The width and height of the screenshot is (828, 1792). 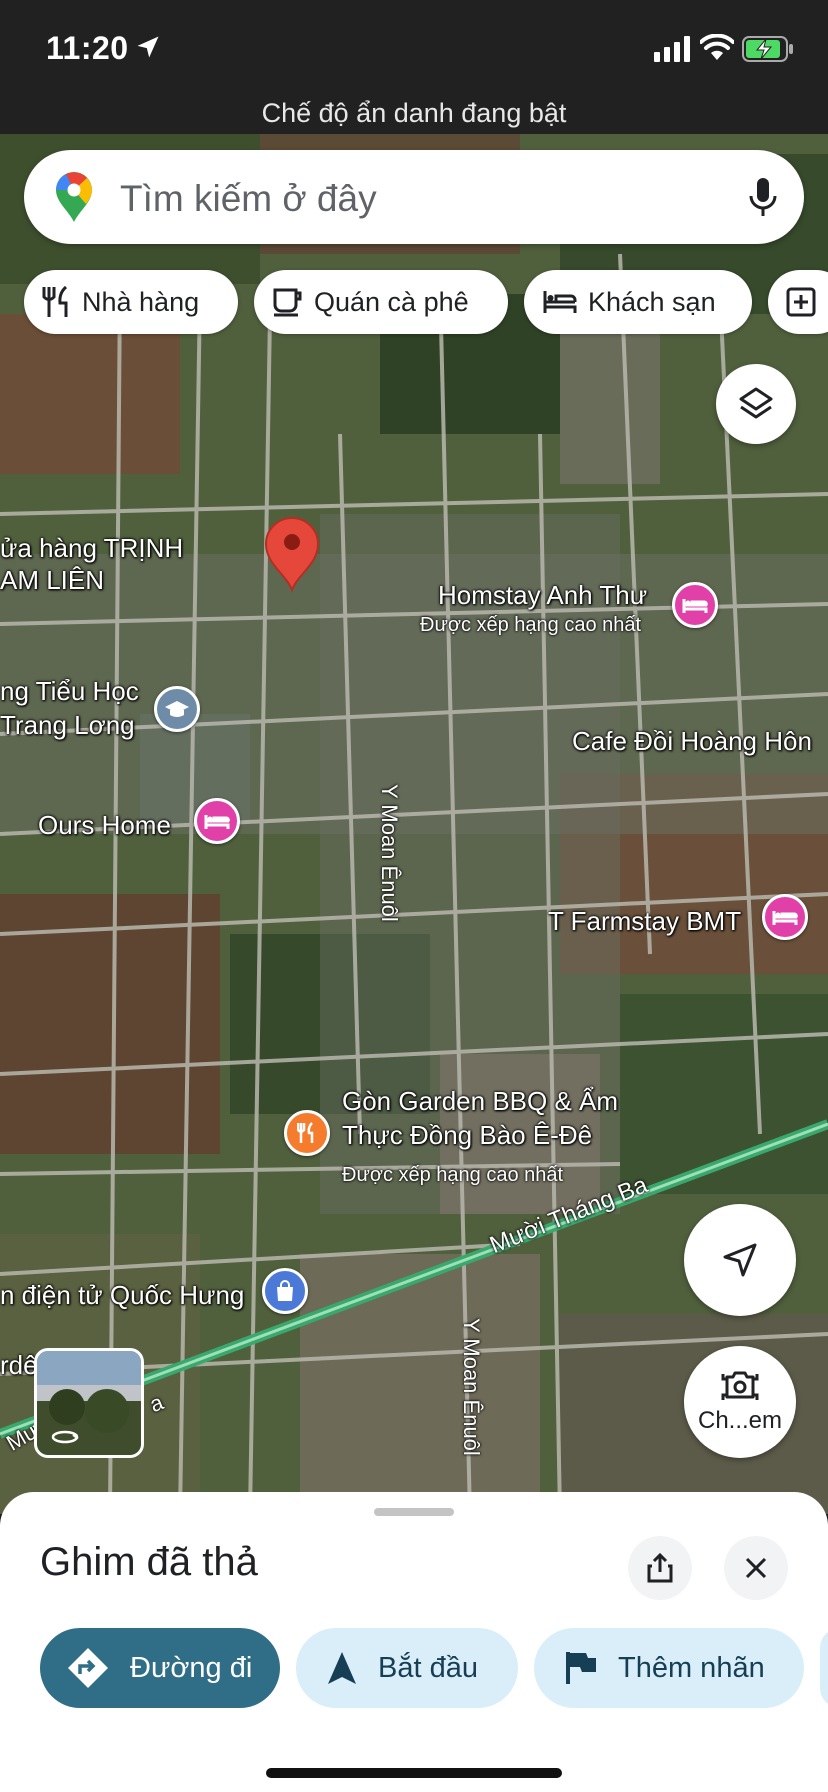 I want to click on start-button: Bắt đầu, so click(x=407, y=1668).